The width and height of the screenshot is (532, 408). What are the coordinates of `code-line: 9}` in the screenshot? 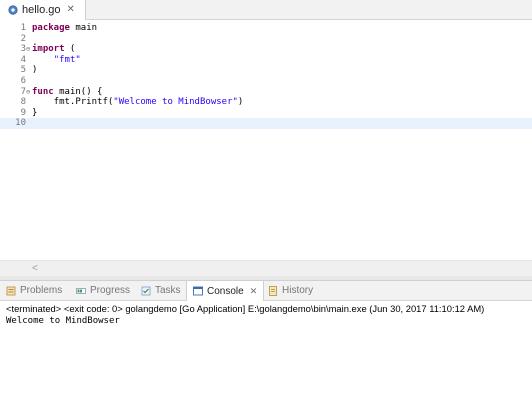 It's located at (266, 113).